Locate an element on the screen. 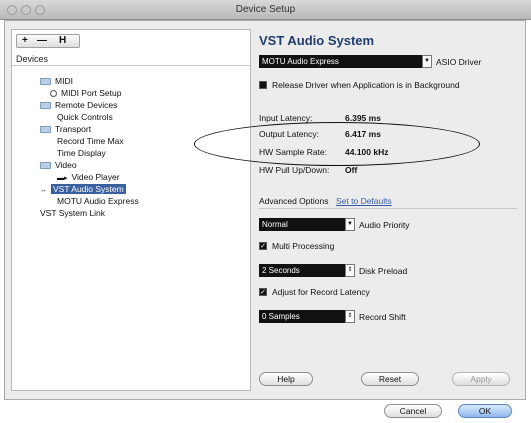 This screenshot has width=531, height=423. title-bar: Device Setup is located at coordinates (265, 10).